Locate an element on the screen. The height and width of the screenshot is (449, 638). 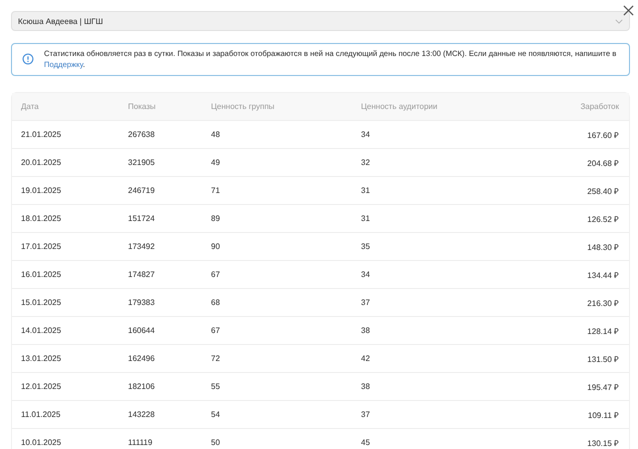
table-cell-text: 13.01.2025 is located at coordinates (41, 358).